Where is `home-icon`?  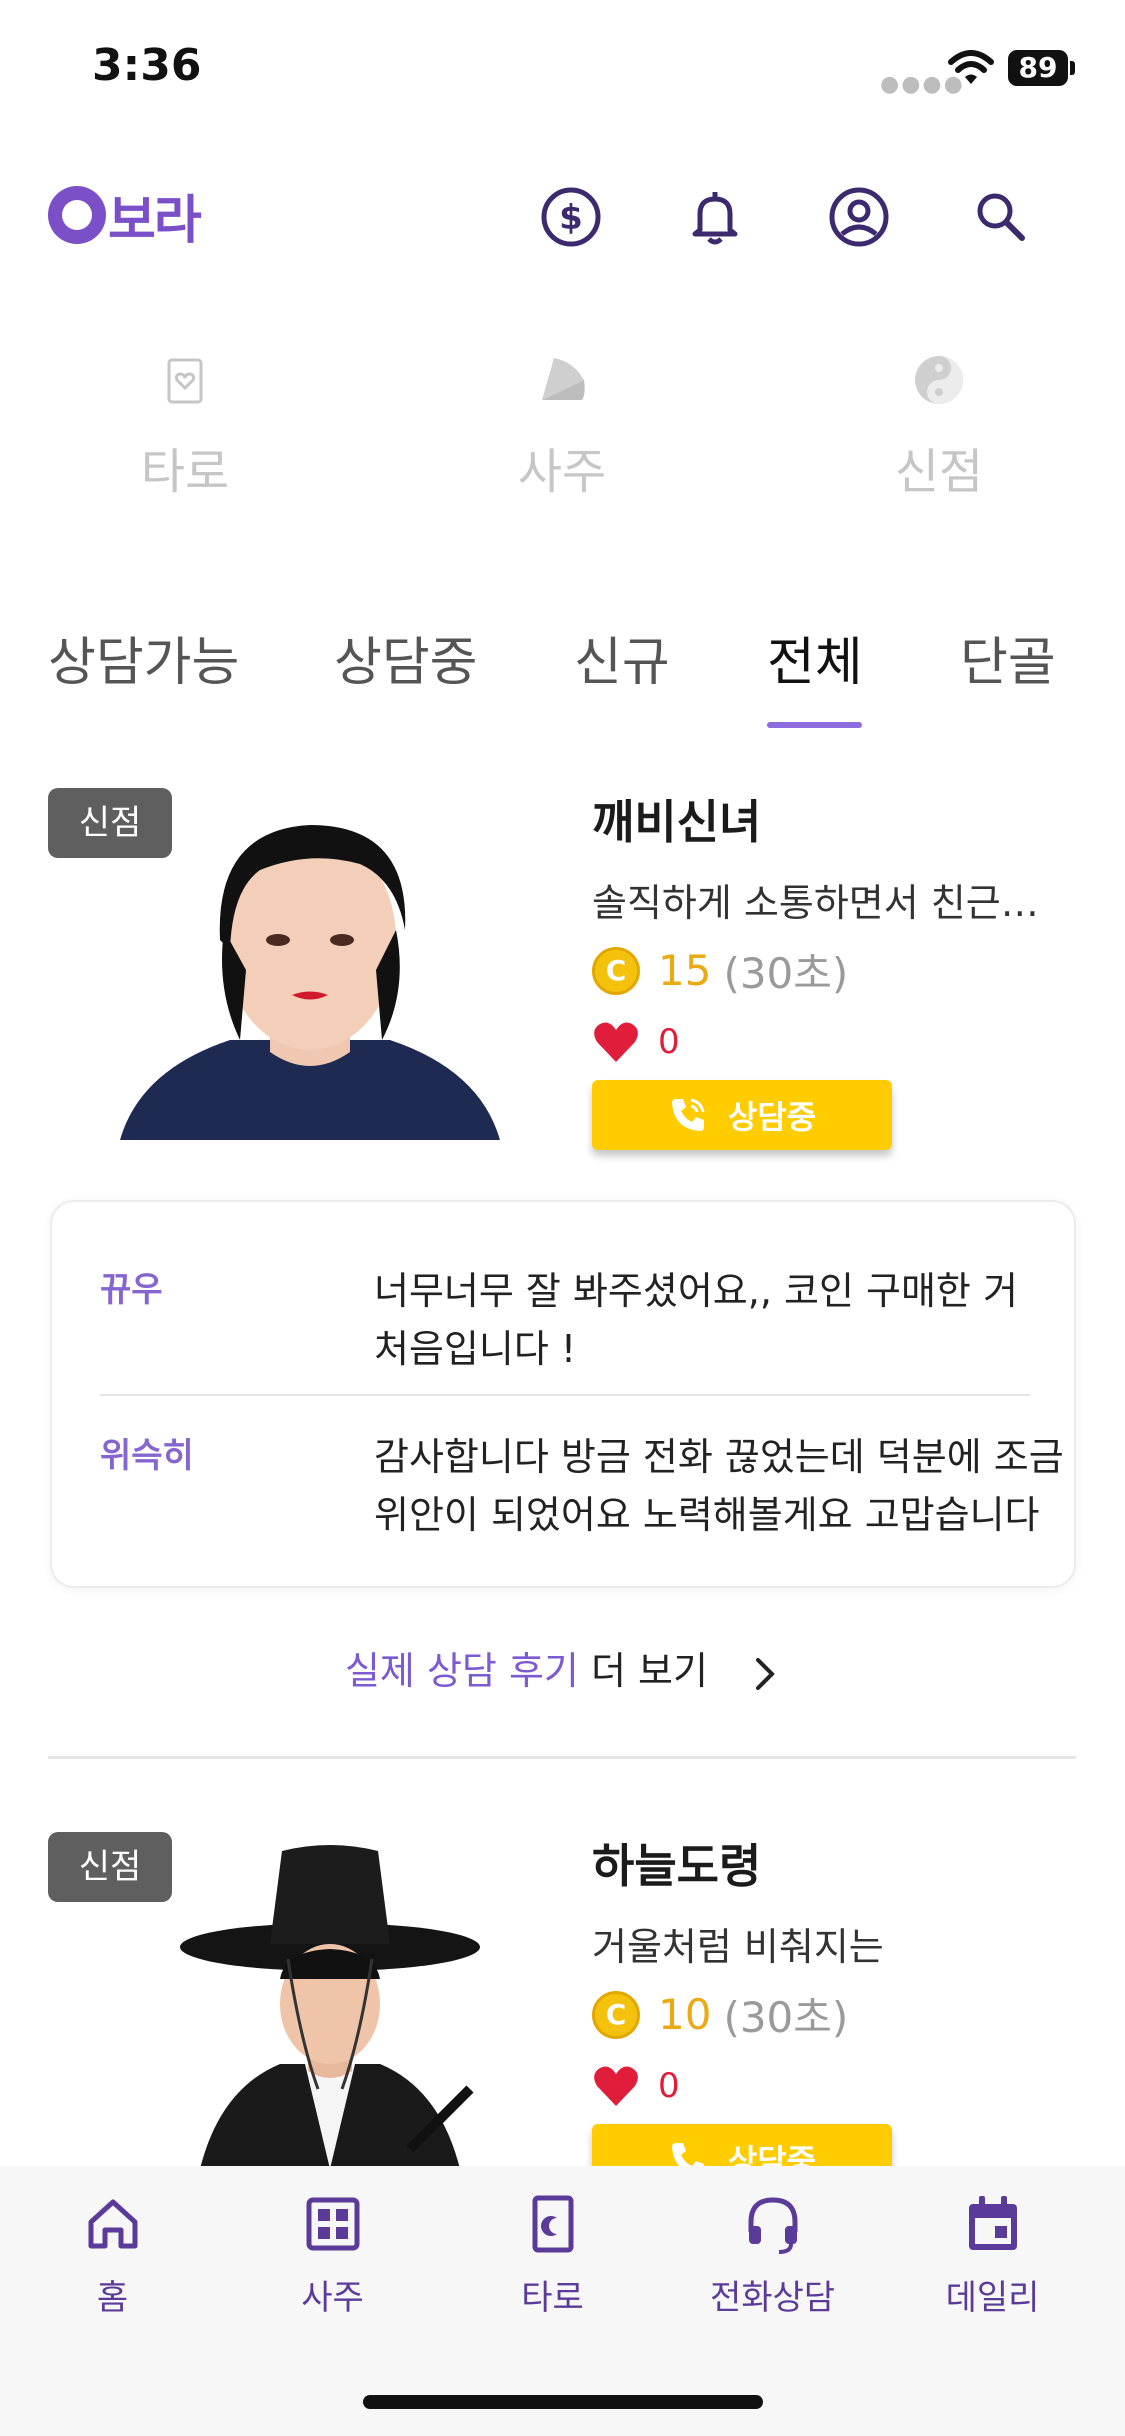
home-icon is located at coordinates (112, 2224).